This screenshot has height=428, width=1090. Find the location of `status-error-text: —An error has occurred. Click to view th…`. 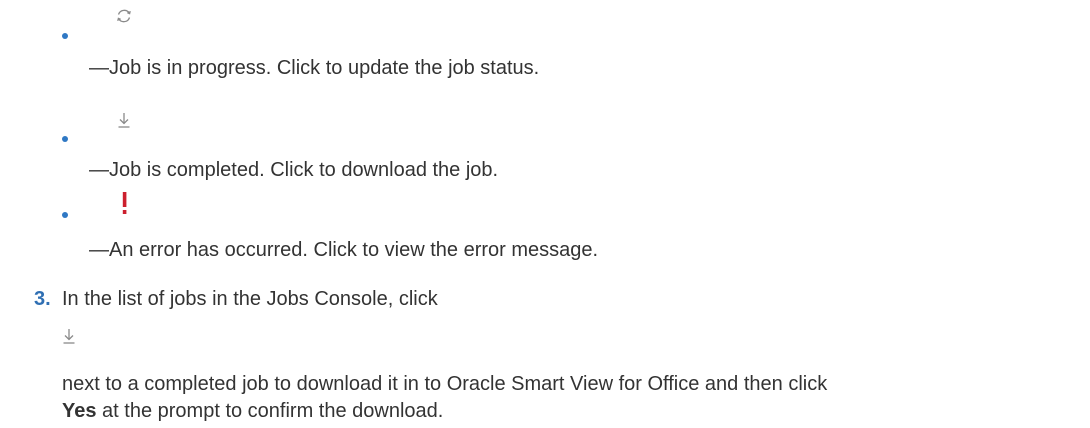

status-error-text: —An error has occurred. Click to view th… is located at coordinates (344, 250).